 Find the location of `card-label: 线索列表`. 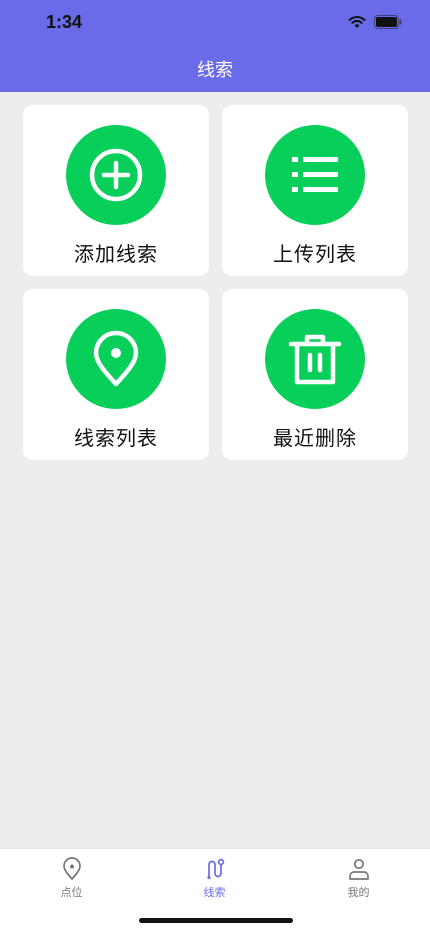

card-label: 线索列表 is located at coordinates (116, 438).